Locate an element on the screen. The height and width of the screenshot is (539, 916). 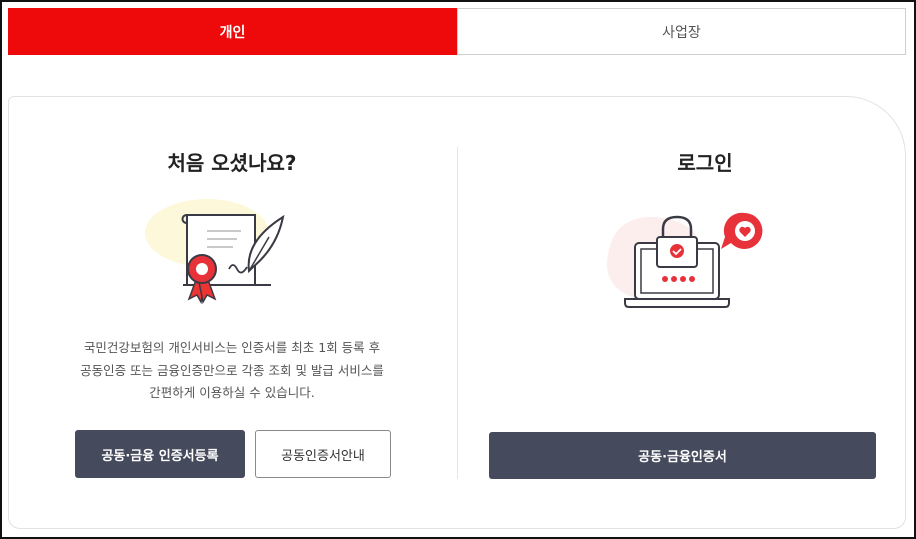
certificate-register-button: 공동·금융 인증서등록 is located at coordinates (160, 454).